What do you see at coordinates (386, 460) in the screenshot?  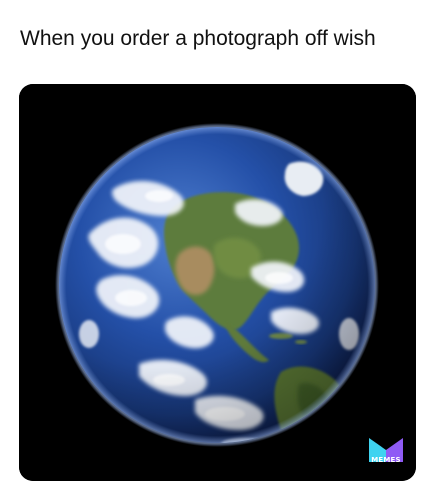 I see `memes-watermark-text: MEMES` at bounding box center [386, 460].